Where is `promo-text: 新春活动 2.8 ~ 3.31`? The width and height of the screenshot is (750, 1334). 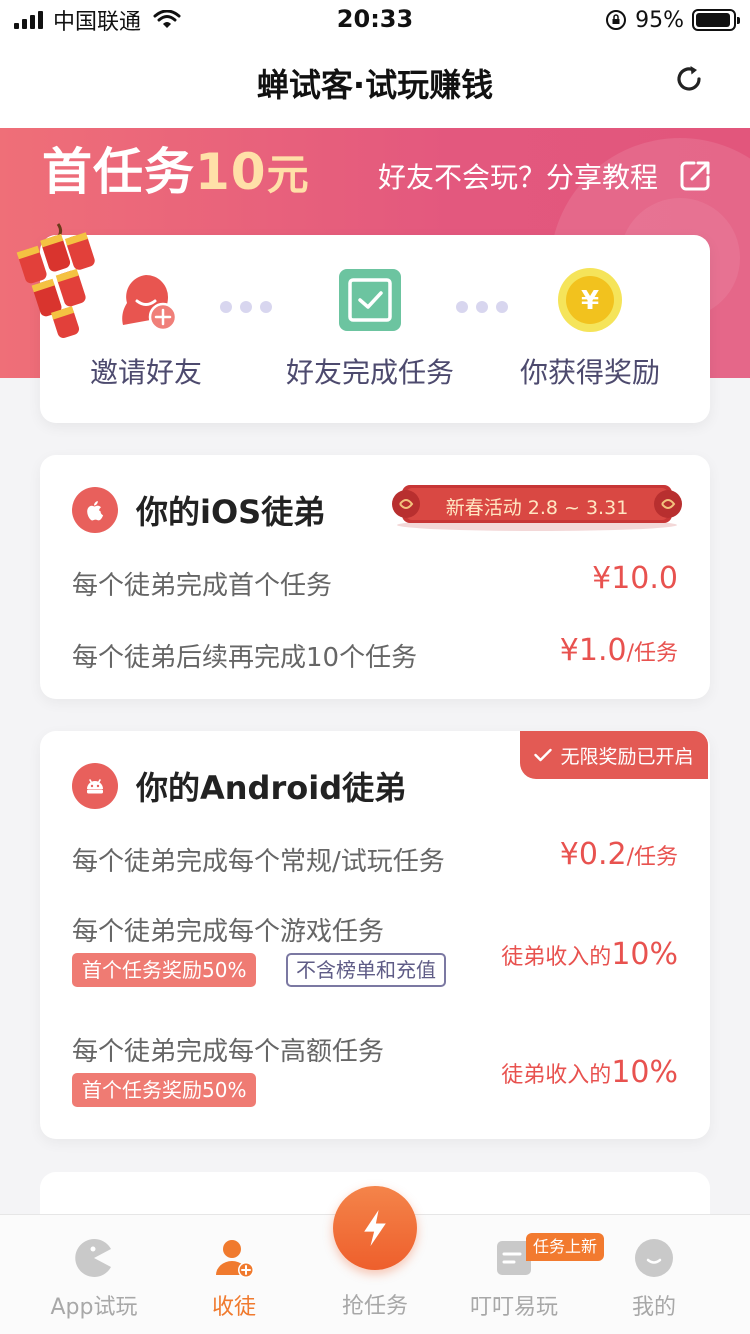 promo-text: 新春活动 2.8 ~ 3.31 is located at coordinates (537, 508).